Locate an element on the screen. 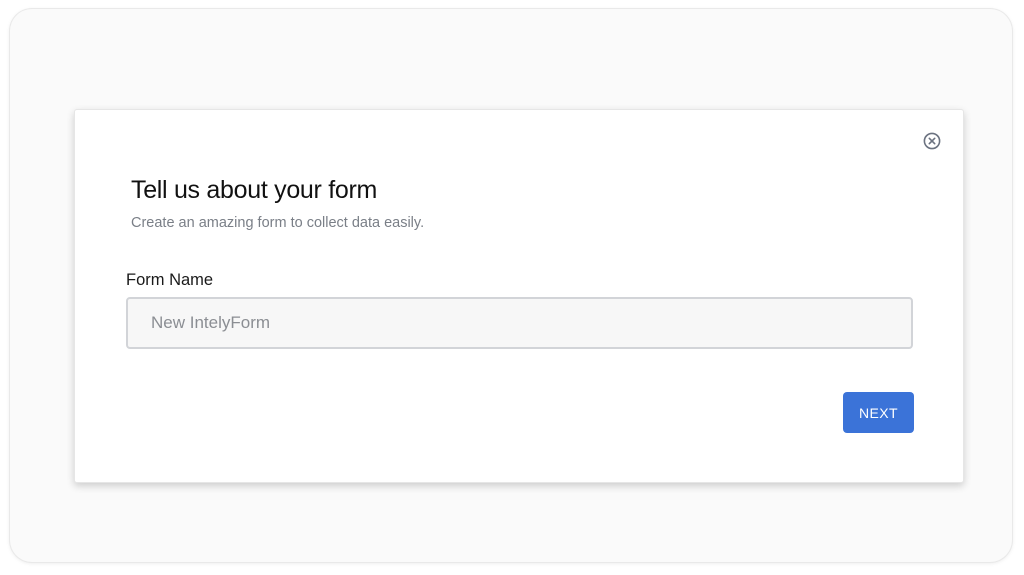  dialog-title: Tell us about your form is located at coordinates (254, 190).